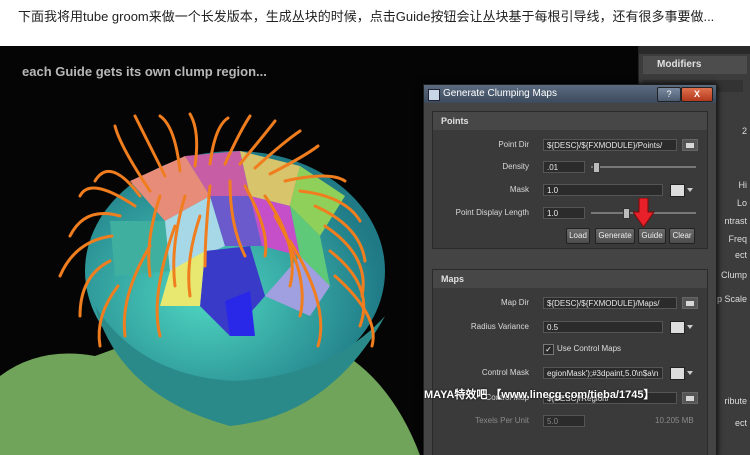  What do you see at coordinates (492, 212) in the screenshot?
I see `point-display-length-label: Point Display Length` at bounding box center [492, 212].